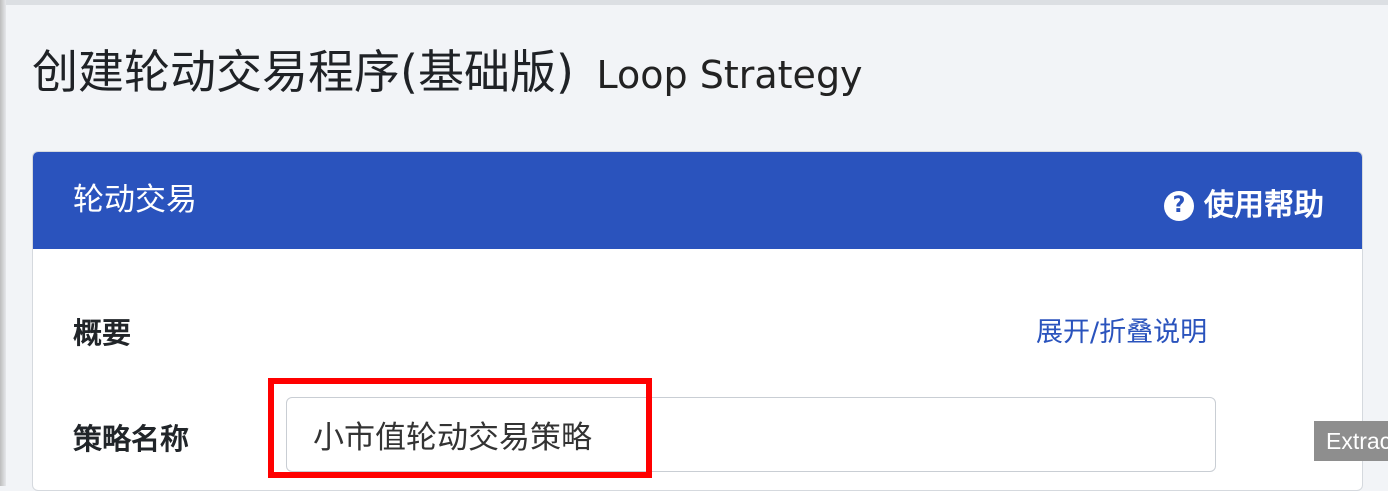  I want to click on strategy-name-input, so click(751, 434).